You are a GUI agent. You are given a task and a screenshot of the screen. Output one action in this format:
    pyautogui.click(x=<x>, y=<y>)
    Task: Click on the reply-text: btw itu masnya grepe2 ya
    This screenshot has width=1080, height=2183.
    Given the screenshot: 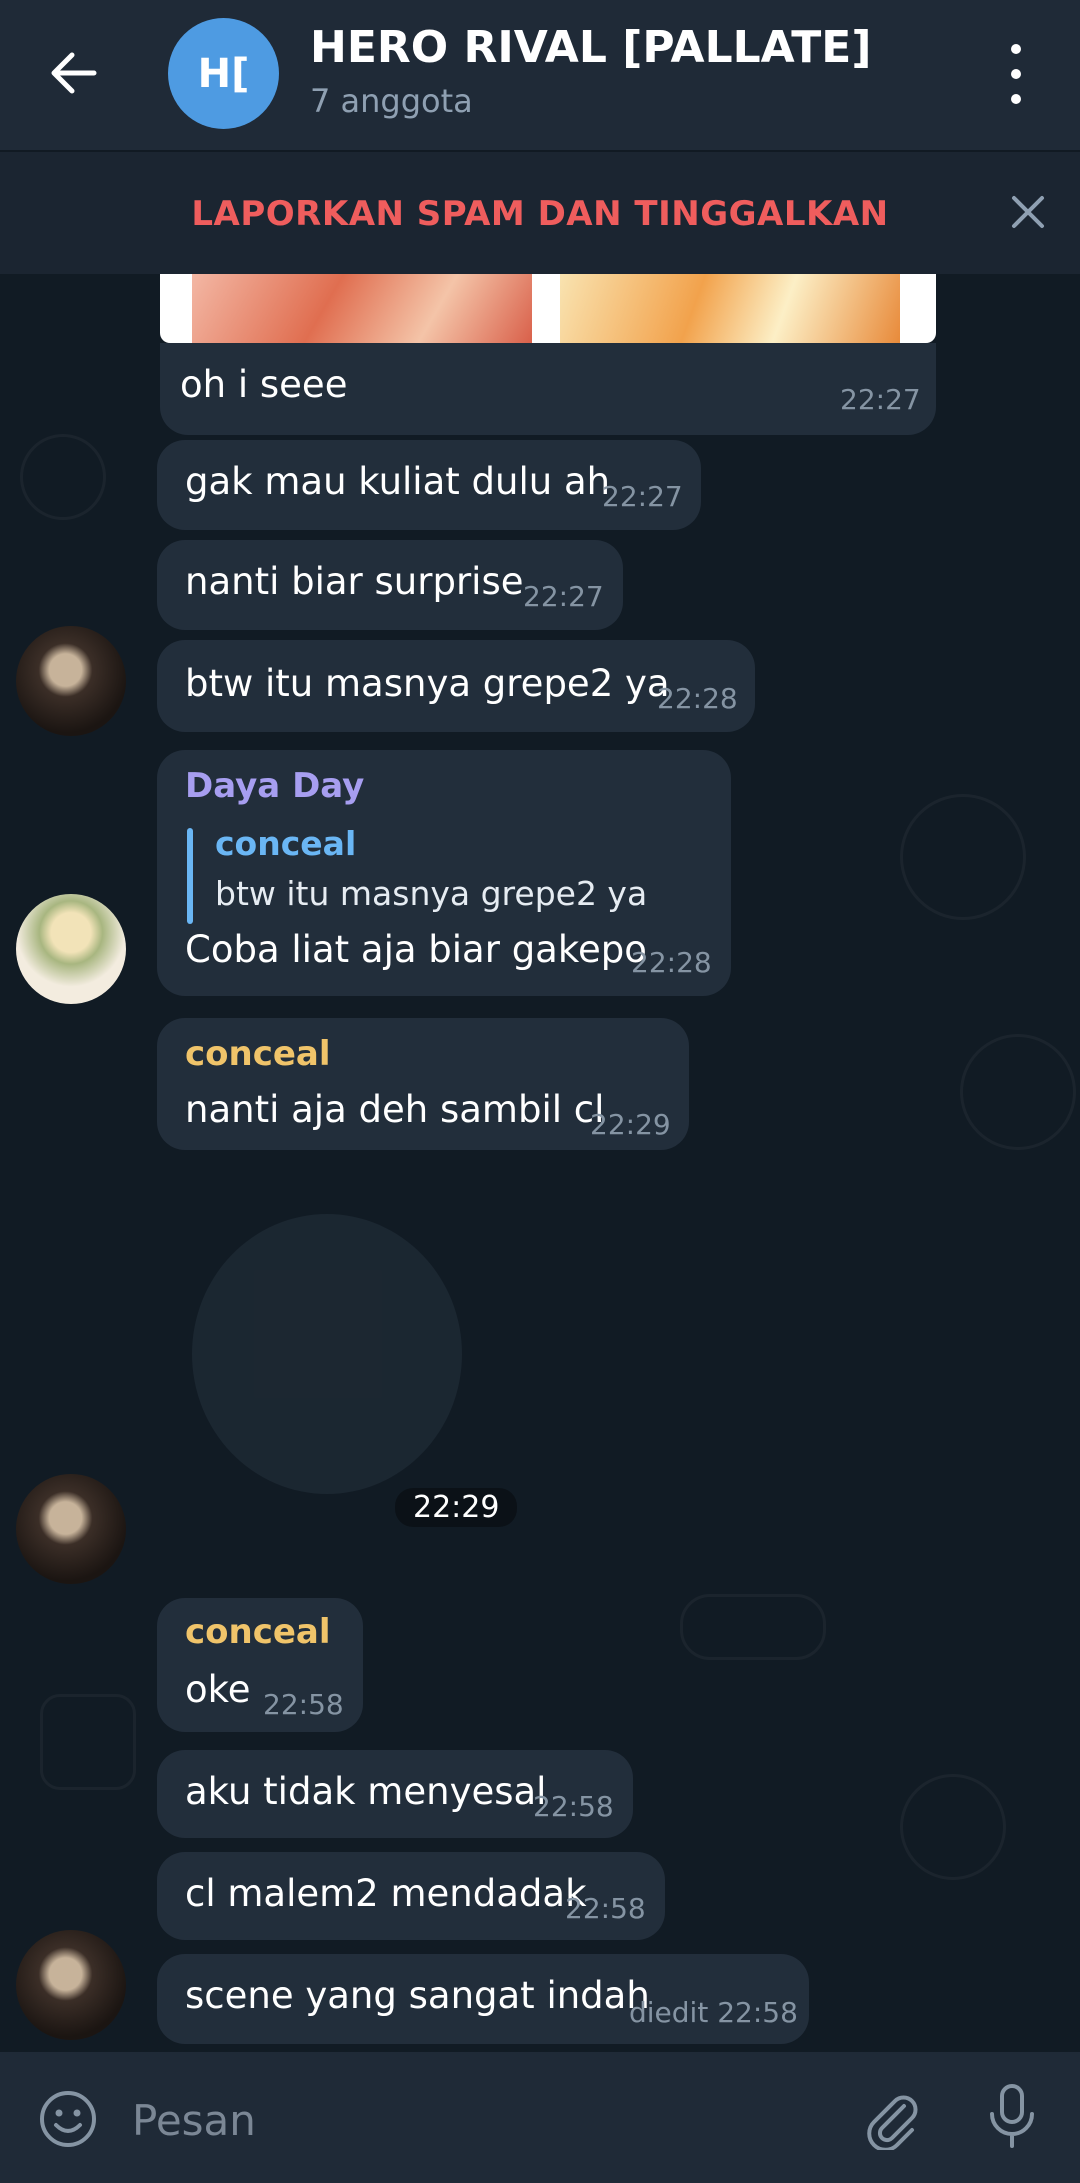 What is the action you would take?
    pyautogui.click(x=431, y=893)
    